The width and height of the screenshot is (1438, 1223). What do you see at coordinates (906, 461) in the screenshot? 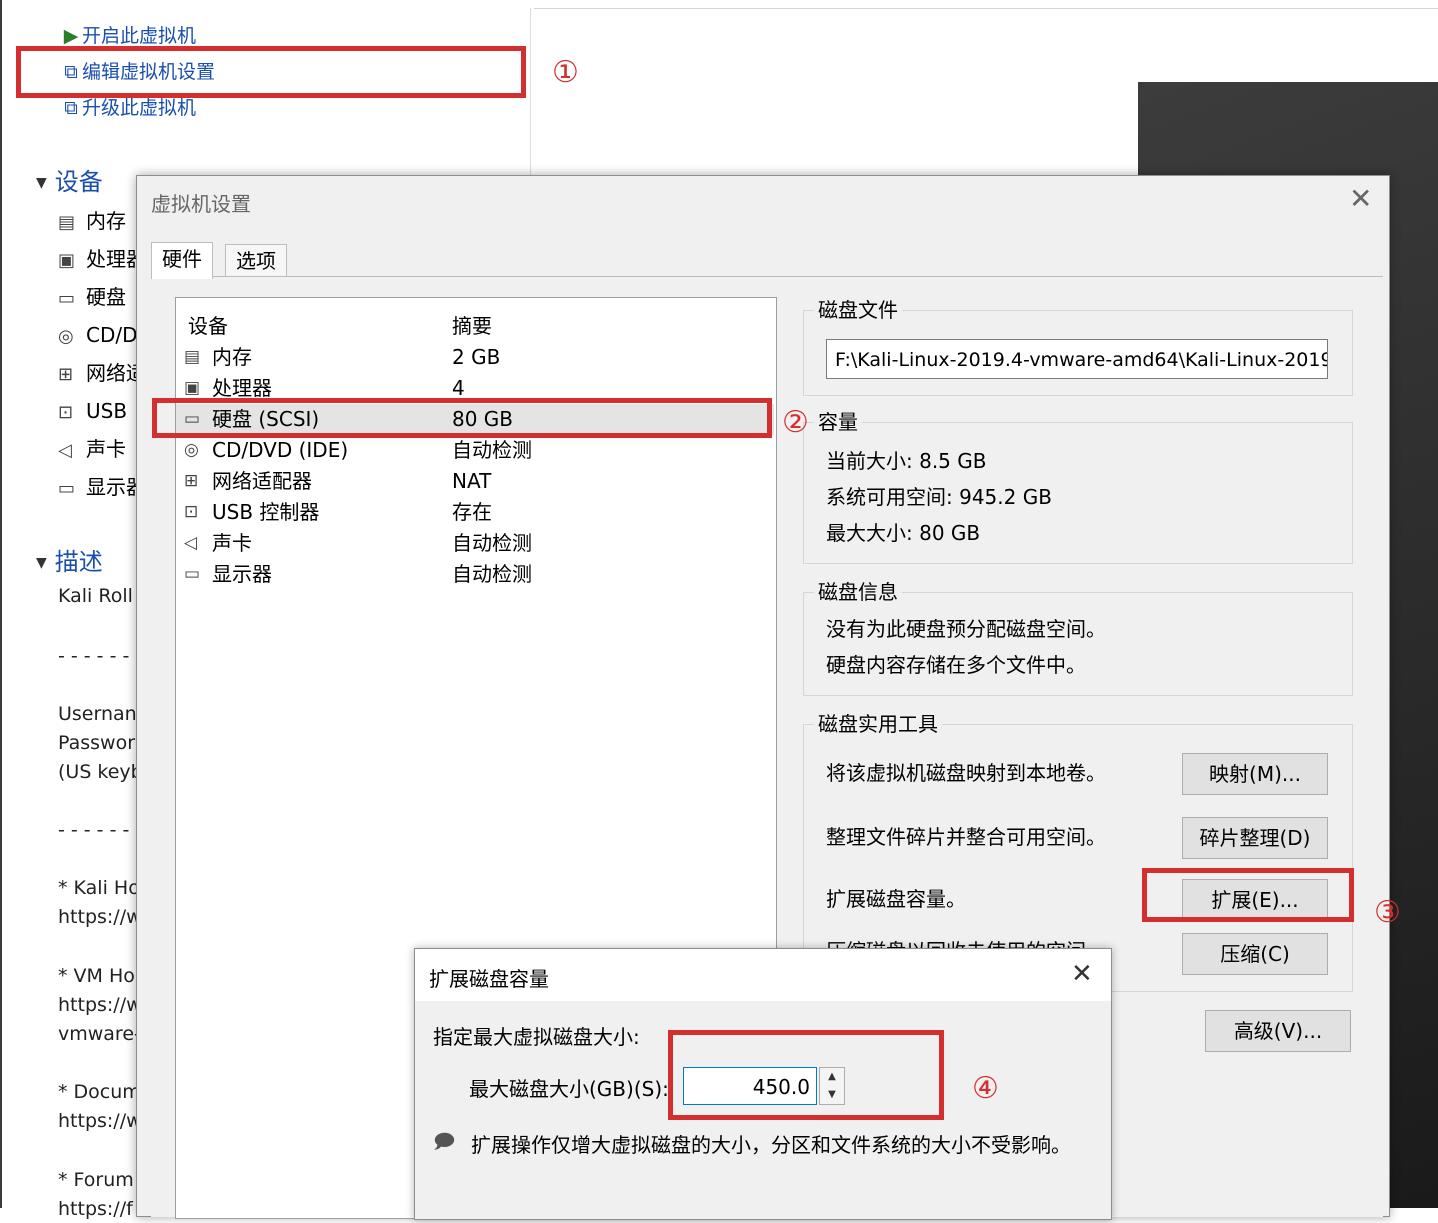
I see `current-size-text: 当前大小: 8.5 GB` at bounding box center [906, 461].